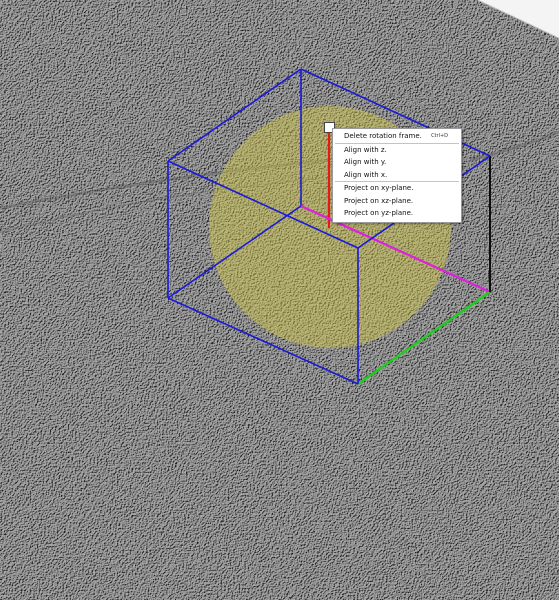  What do you see at coordinates (439, 136) in the screenshot?
I see `menu-item-shortcut: Ctrl+D` at bounding box center [439, 136].